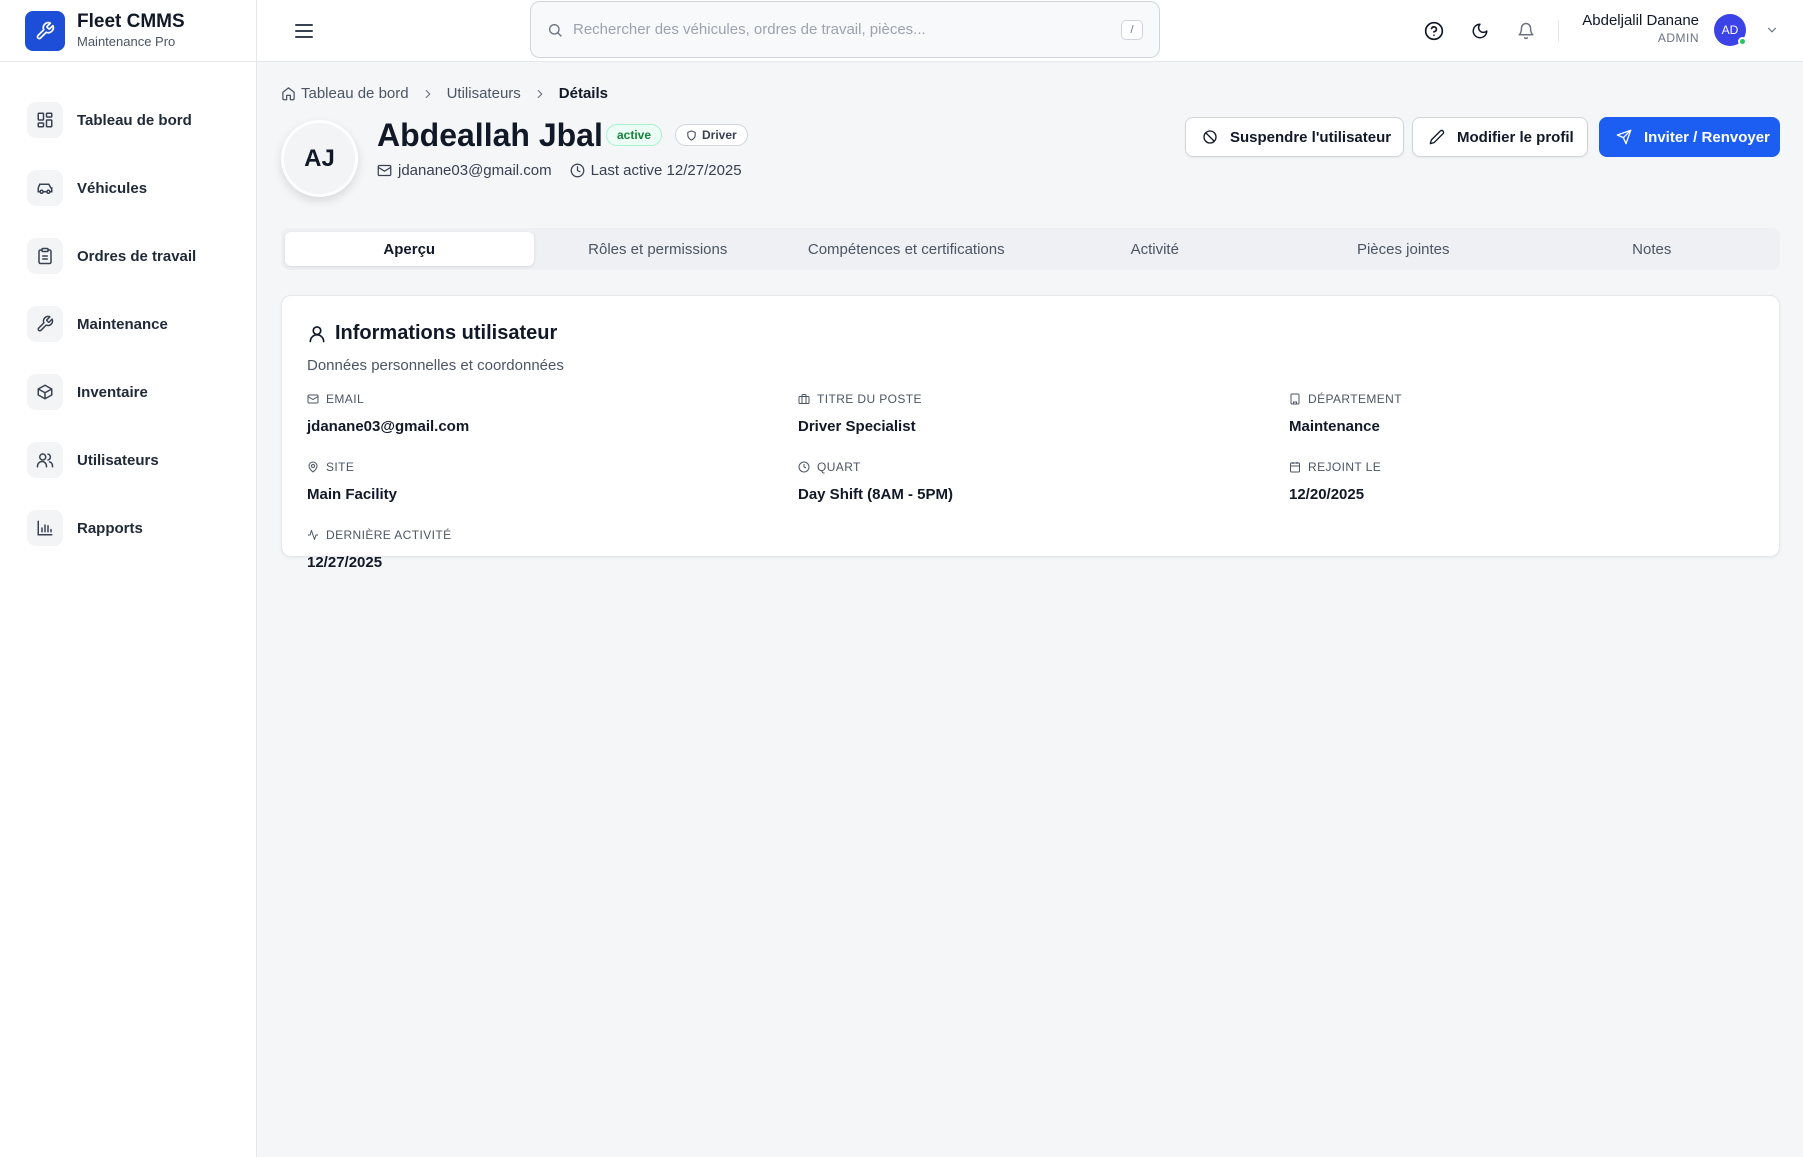  I want to click on field-department: DÉPARTEMENT Maintenance, so click(1345, 413).